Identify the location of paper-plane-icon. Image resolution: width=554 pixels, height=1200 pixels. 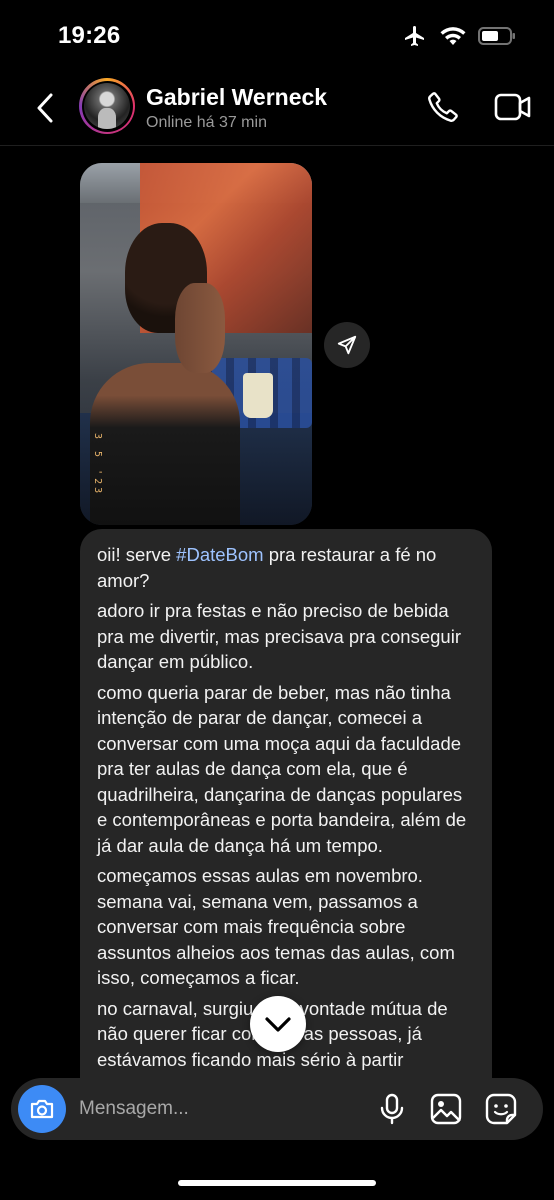
(347, 345).